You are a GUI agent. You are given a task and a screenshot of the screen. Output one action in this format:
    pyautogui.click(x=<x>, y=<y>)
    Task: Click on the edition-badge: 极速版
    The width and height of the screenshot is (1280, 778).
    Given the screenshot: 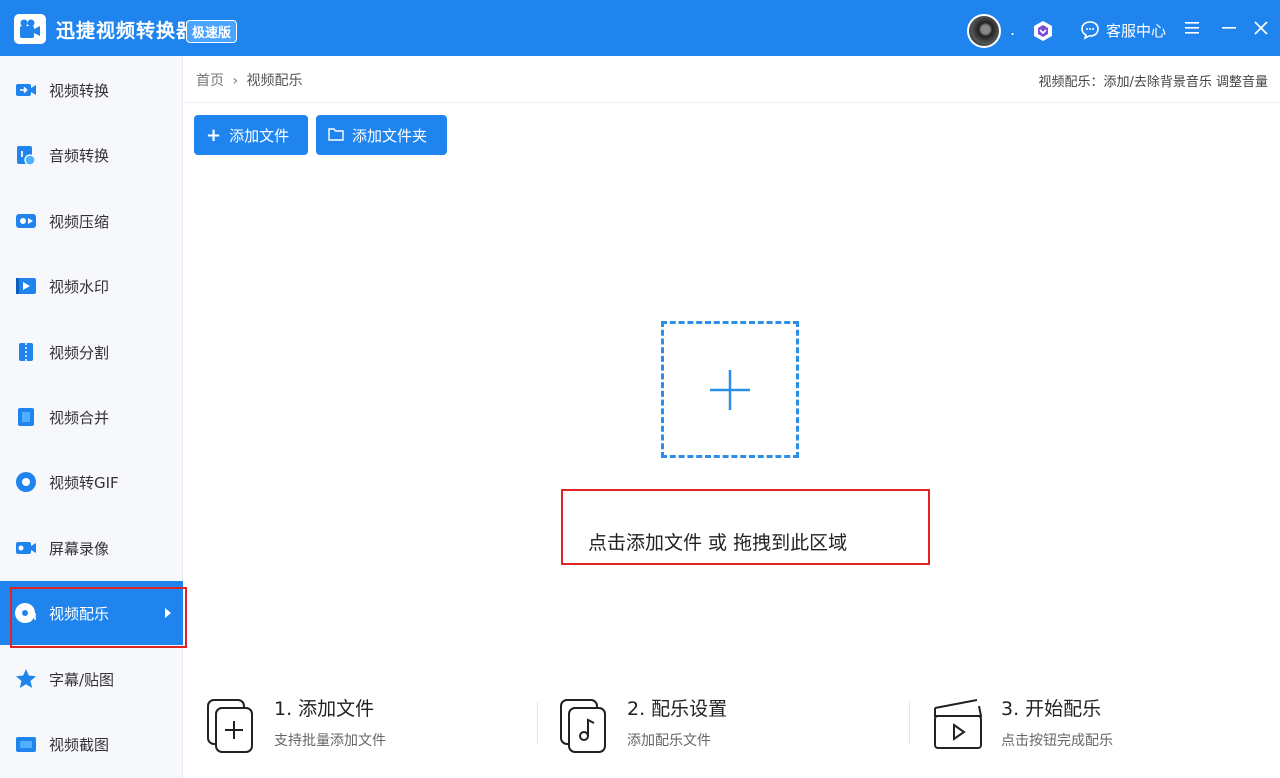 What is the action you would take?
    pyautogui.click(x=212, y=31)
    